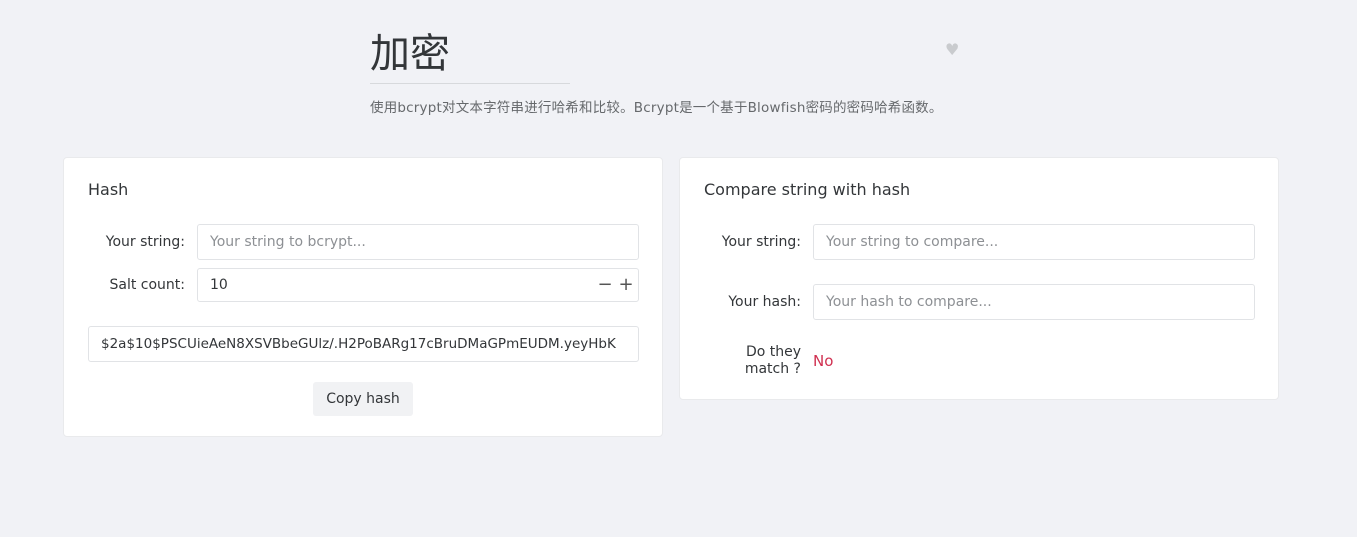 The width and height of the screenshot is (1357, 537). What do you see at coordinates (1034, 302) in the screenshot?
I see `compare-hash-input` at bounding box center [1034, 302].